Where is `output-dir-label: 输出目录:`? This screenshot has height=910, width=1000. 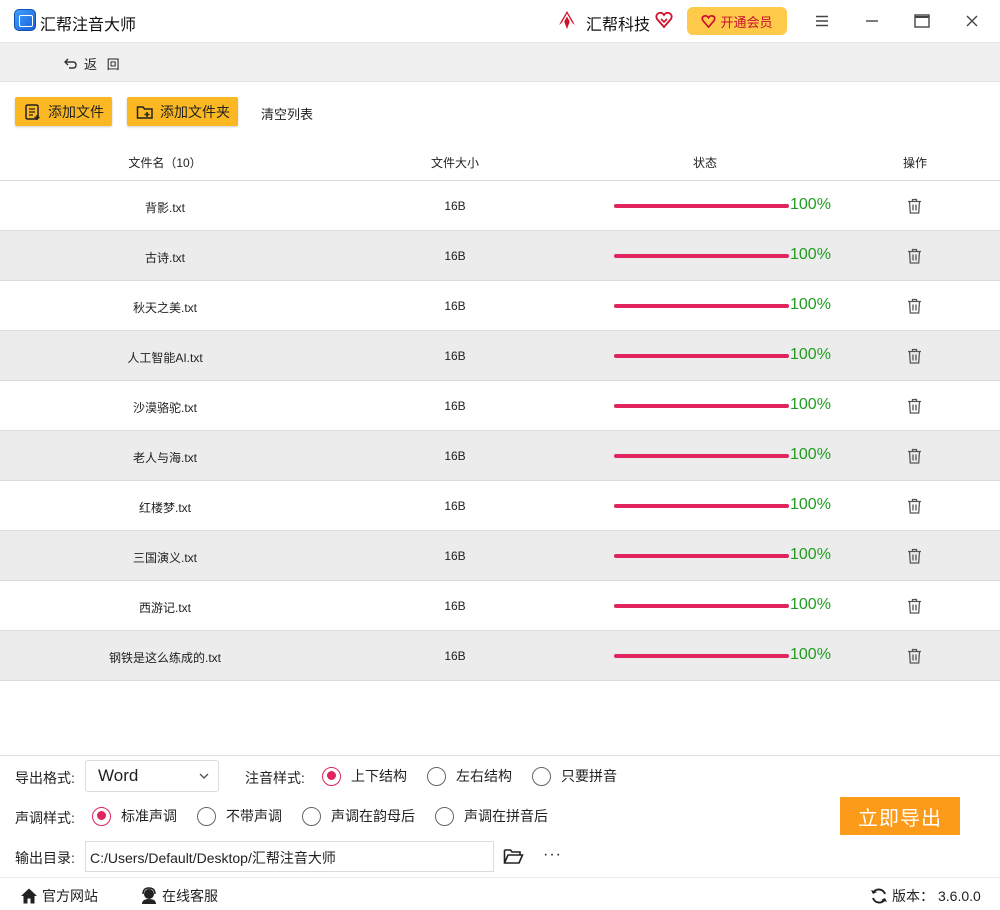
output-dir-label: 输出目录: is located at coordinates (45, 858).